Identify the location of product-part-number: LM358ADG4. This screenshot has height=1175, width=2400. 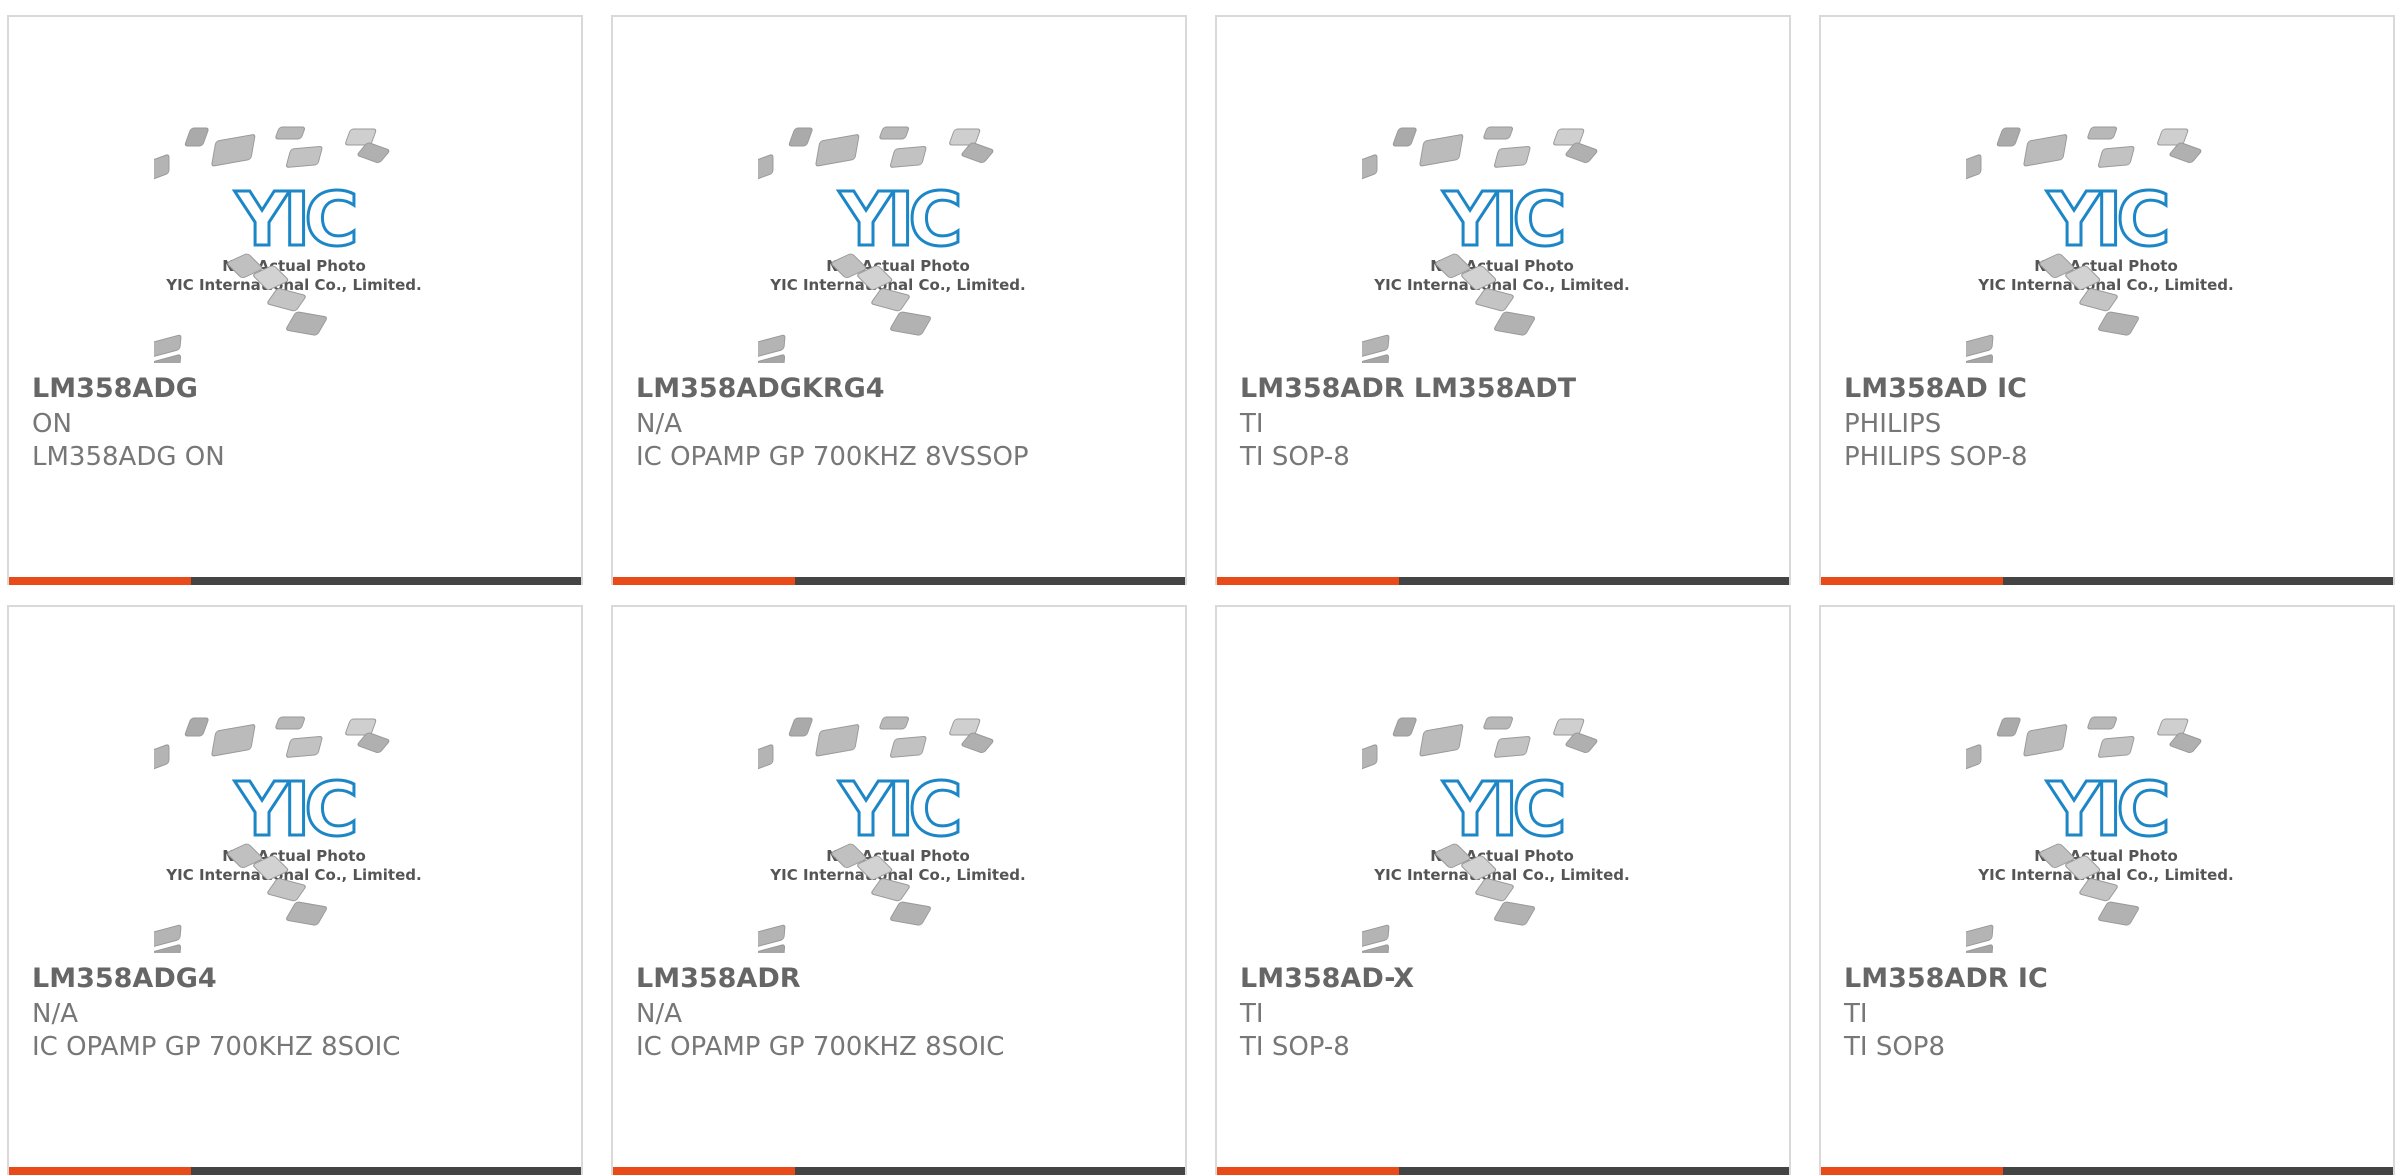
(124, 978).